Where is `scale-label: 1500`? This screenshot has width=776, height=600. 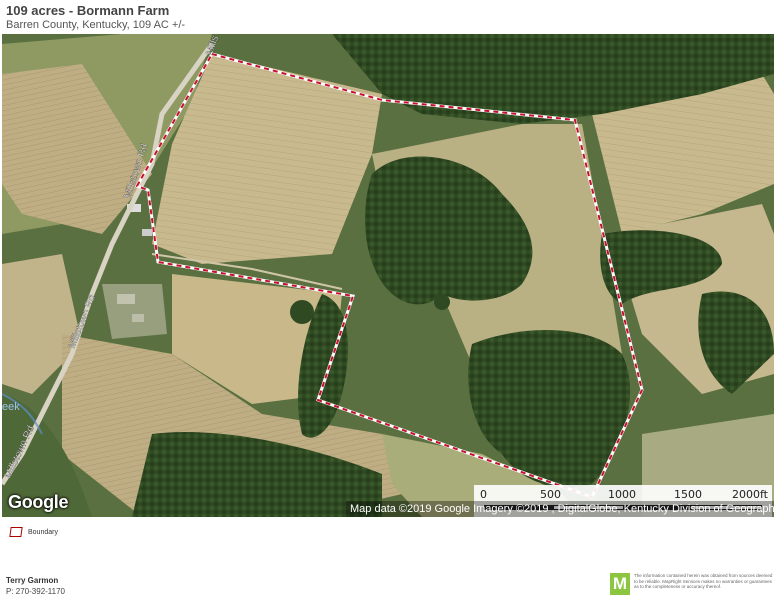 scale-label: 1500 is located at coordinates (688, 494).